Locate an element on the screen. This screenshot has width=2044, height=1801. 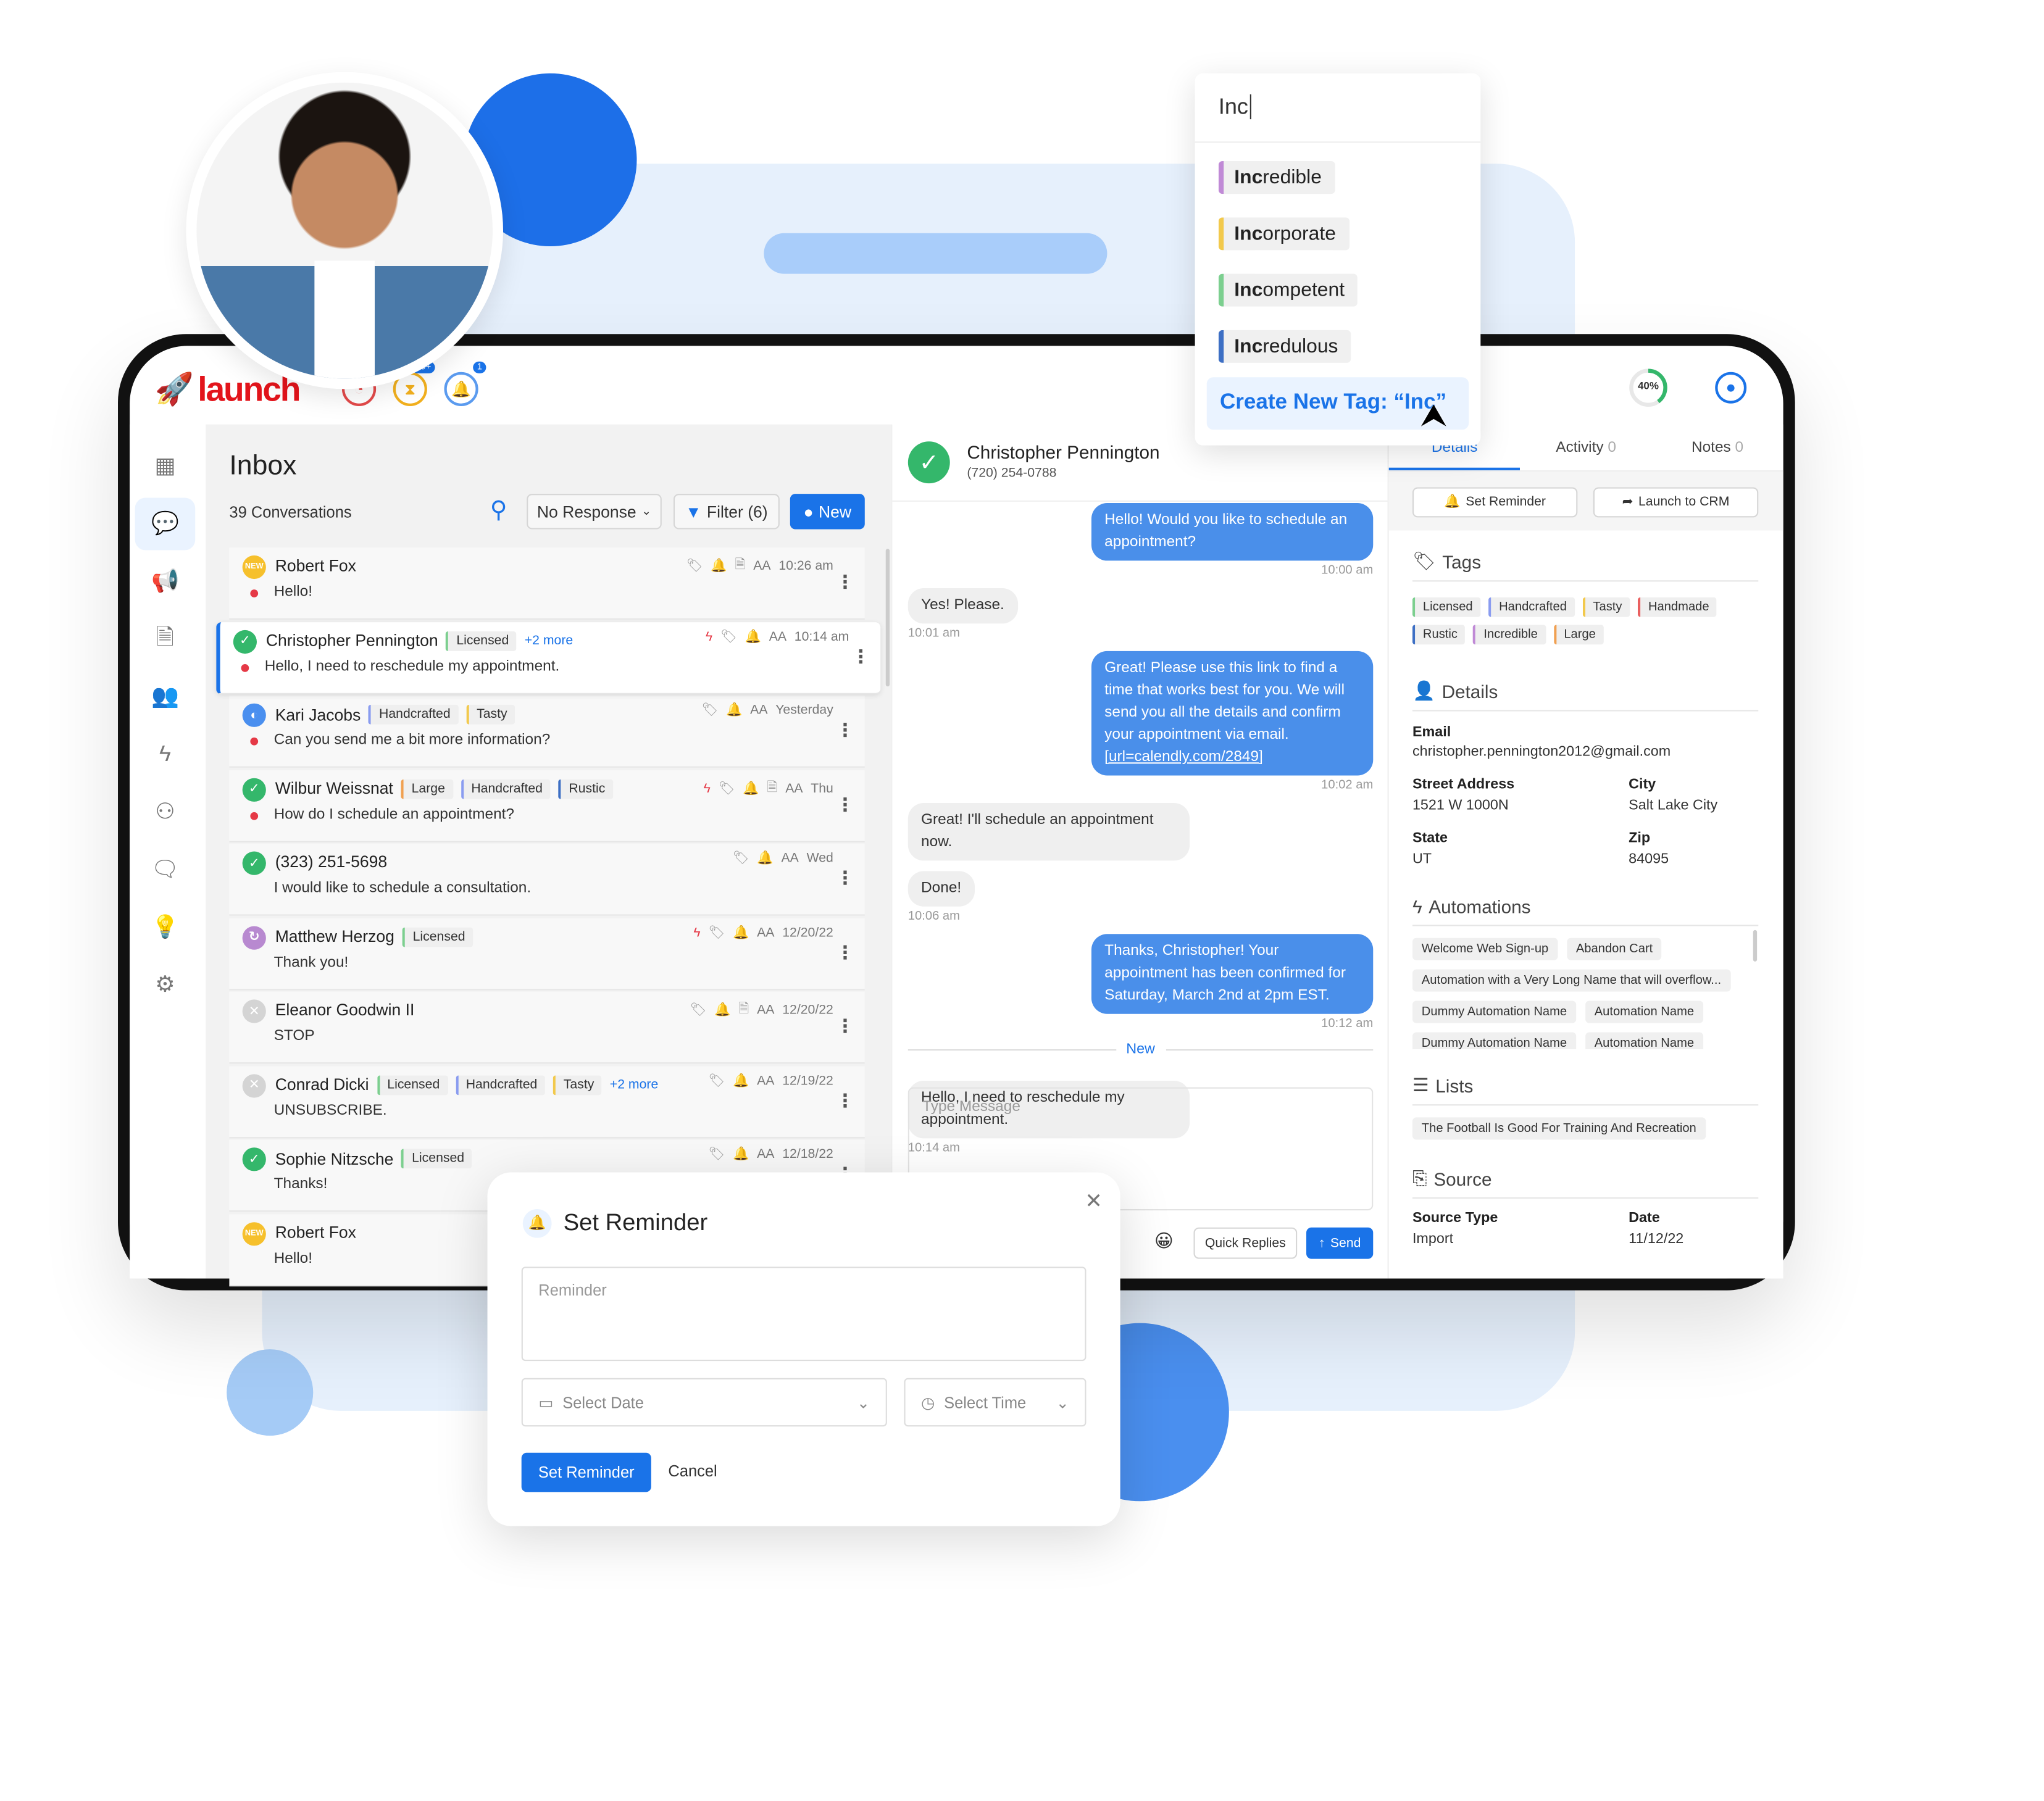
new-conversation-button: ● New is located at coordinates (827, 512).